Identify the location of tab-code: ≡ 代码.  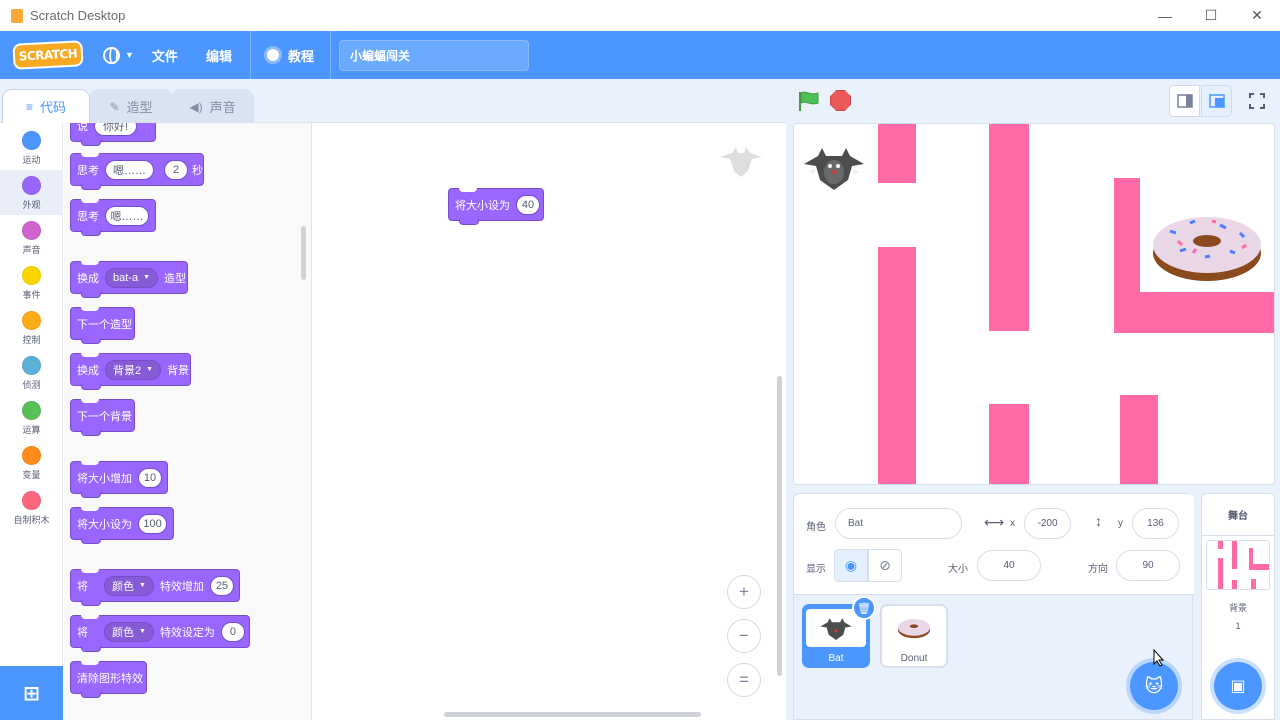
(46, 106).